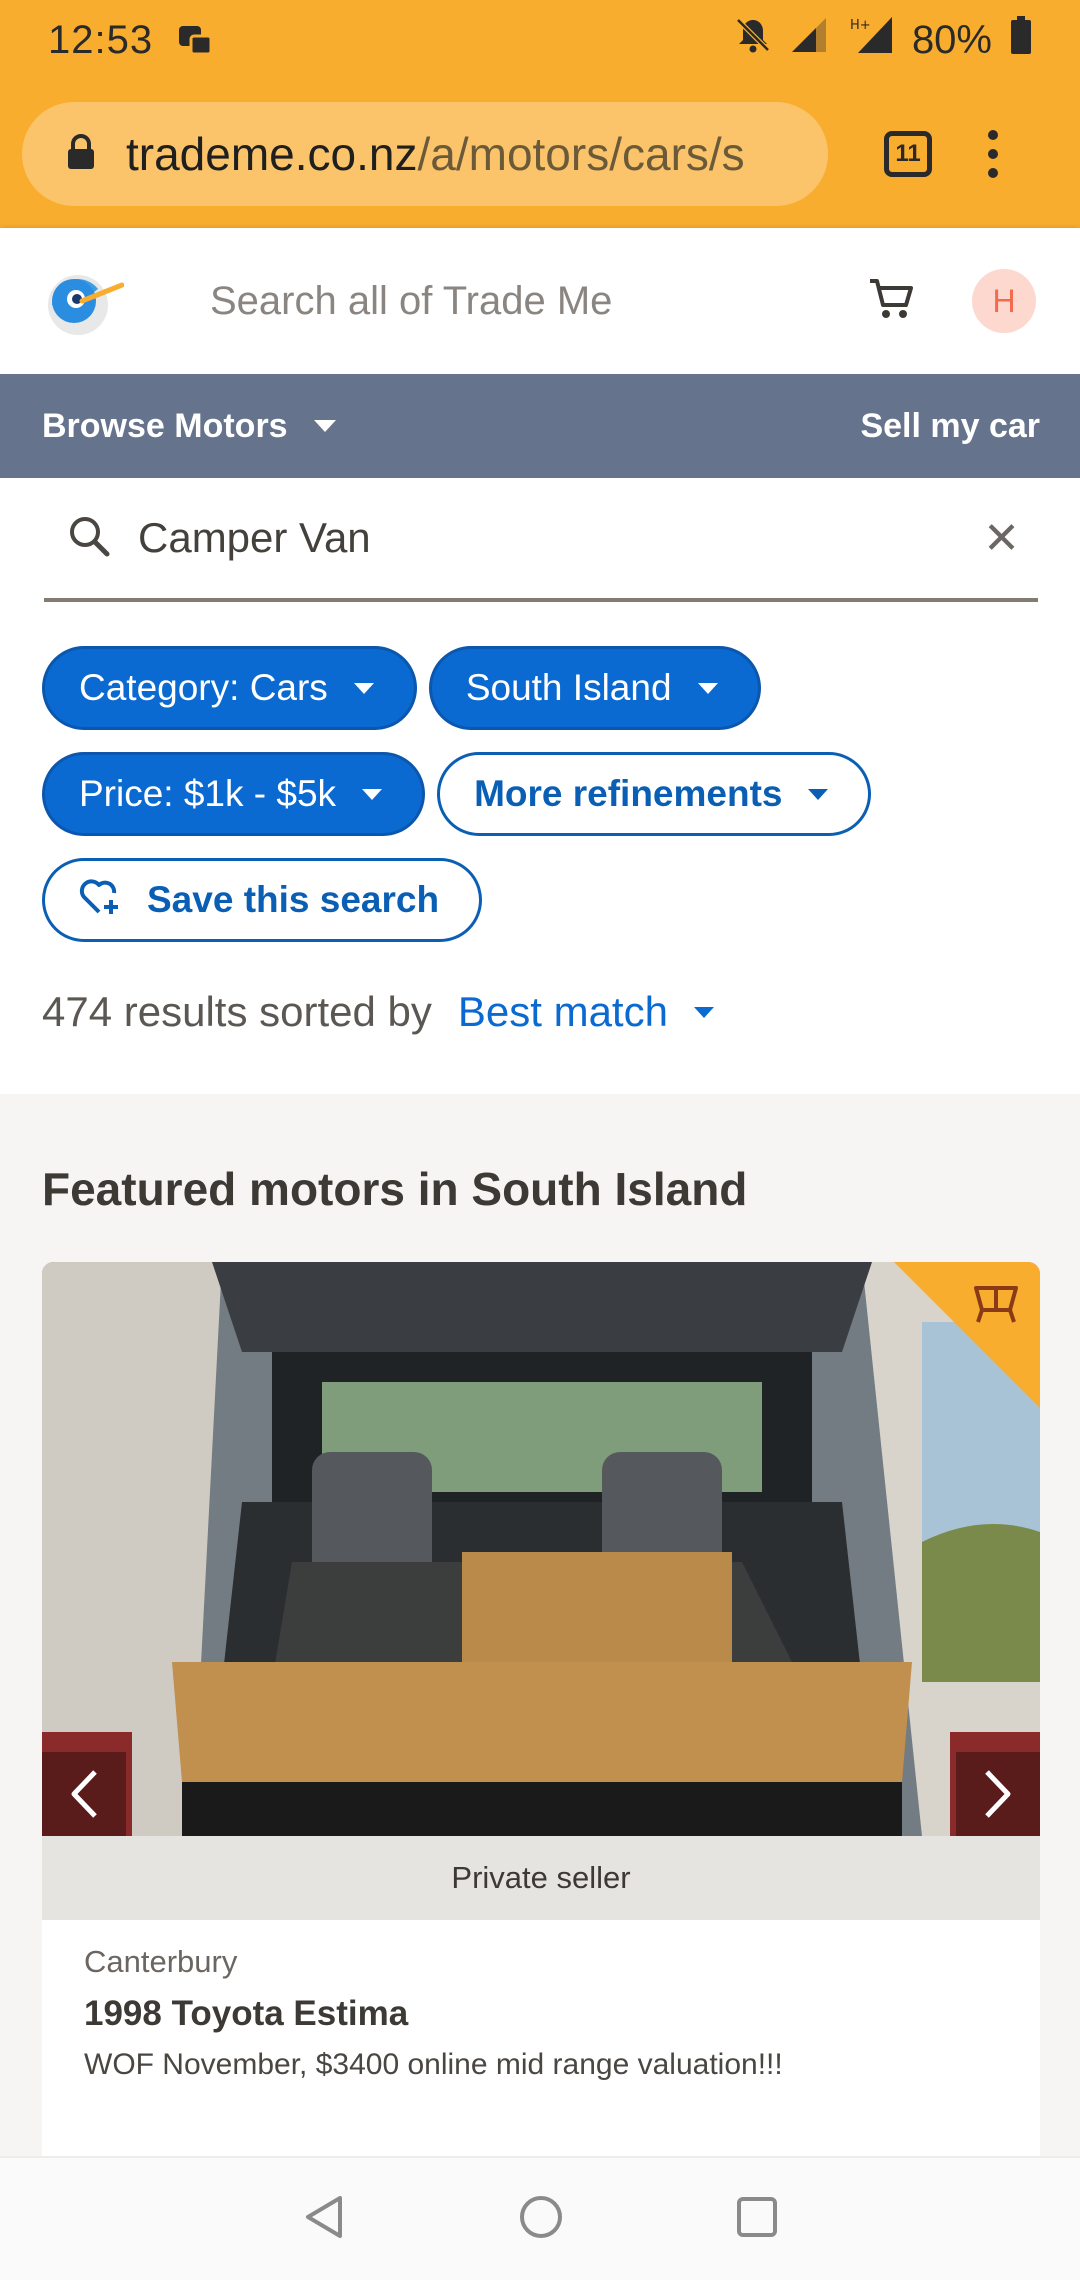  I want to click on system-nav-bar, so click(540, 2218).